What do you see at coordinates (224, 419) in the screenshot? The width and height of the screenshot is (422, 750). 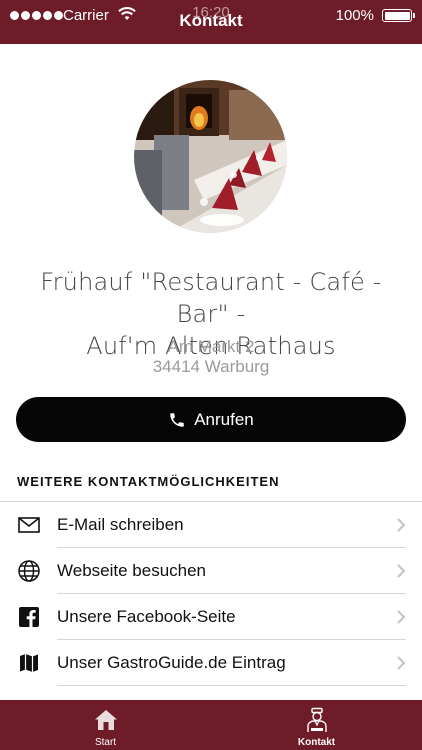 I see `call-button-label: Anrufen` at bounding box center [224, 419].